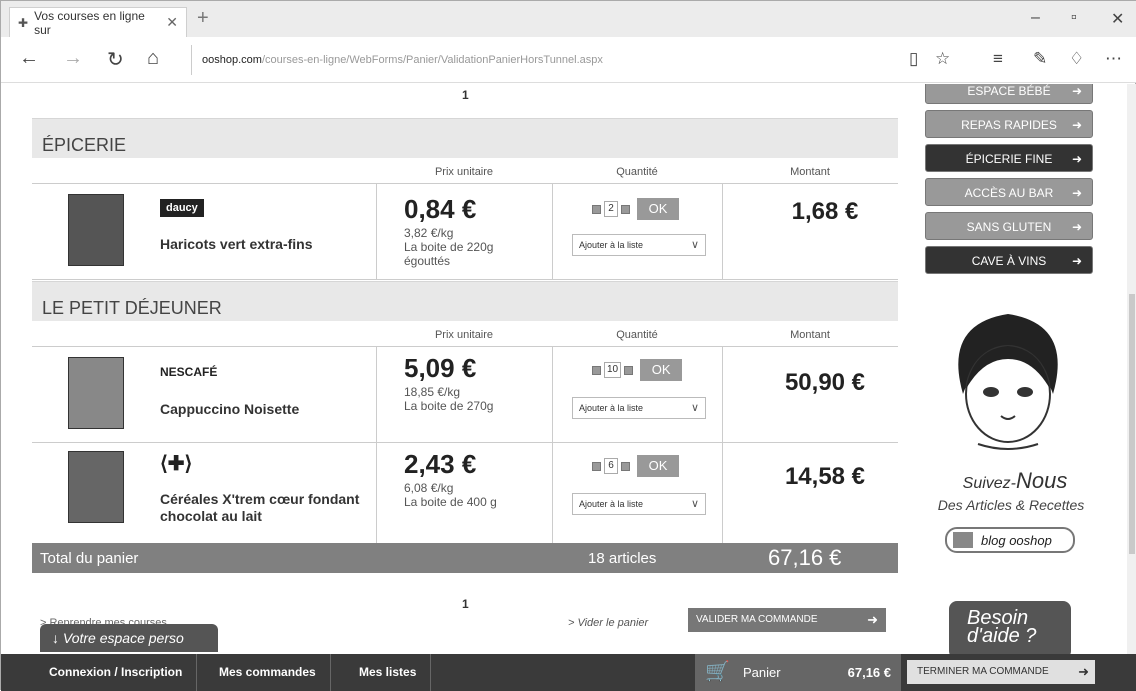 The image size is (1136, 691). What do you see at coordinates (449, 254) in the screenshot?
I see `product-desc: La boite de 220g égouttés` at bounding box center [449, 254].